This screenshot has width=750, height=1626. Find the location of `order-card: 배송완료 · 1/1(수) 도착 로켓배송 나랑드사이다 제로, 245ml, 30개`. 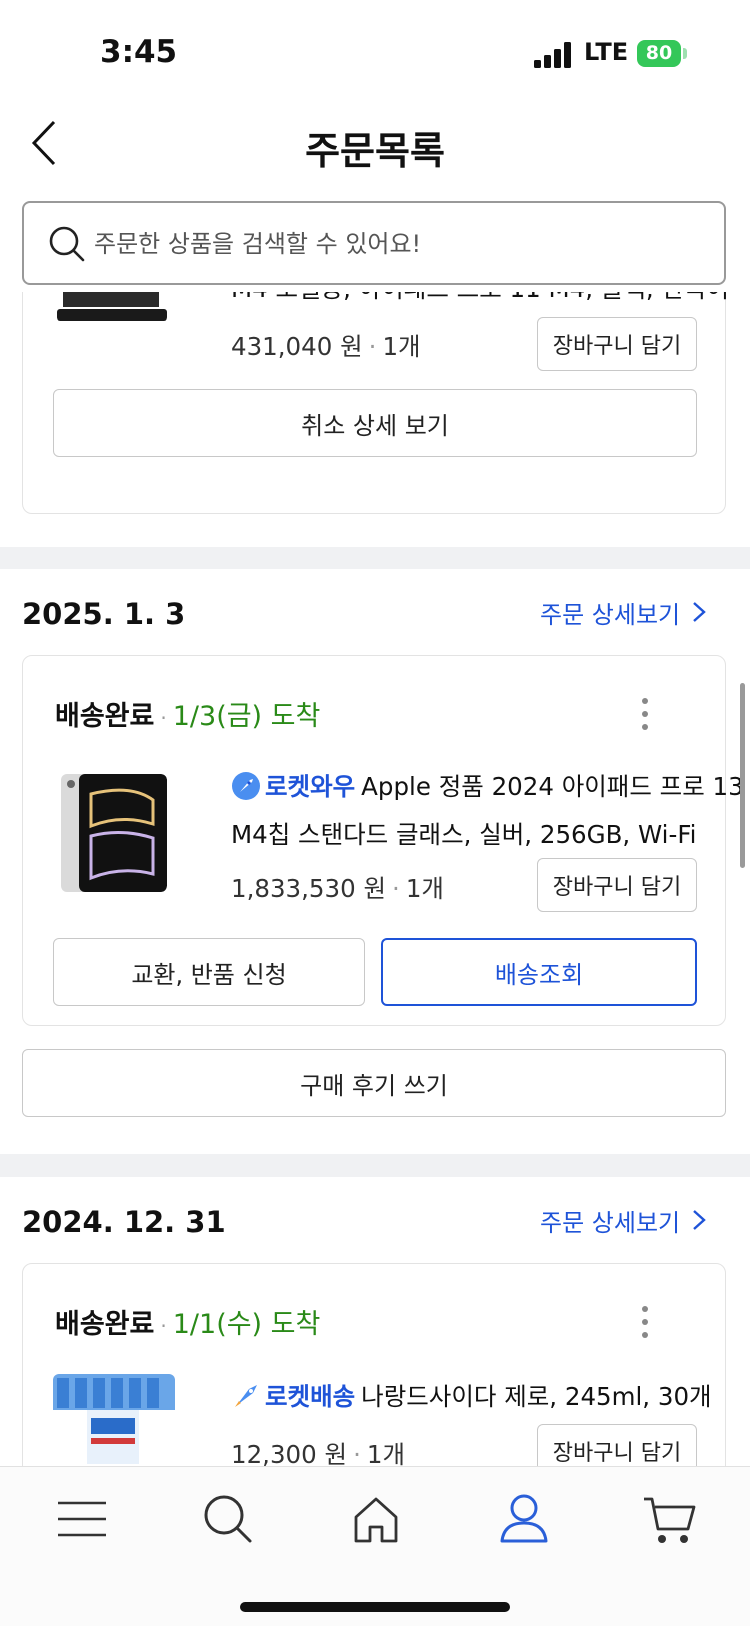

order-card: 배송완료 · 1/1(수) 도착 로켓배송 나랑드사이다 제로, 245ml, 30개 is located at coordinates (374, 1364).